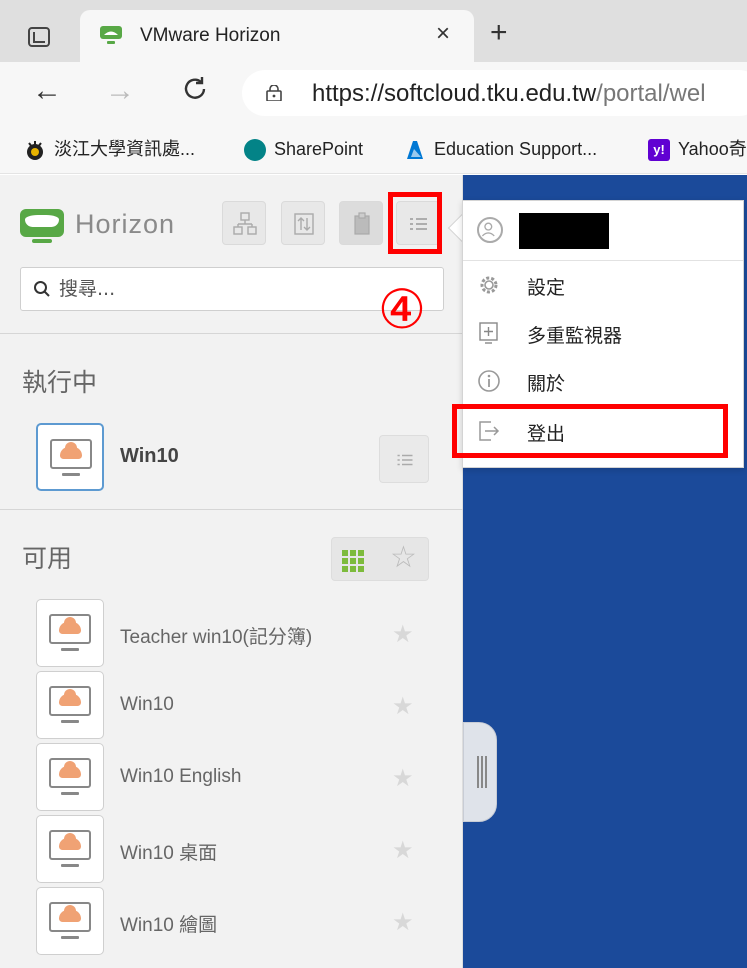 This screenshot has width=747, height=968. What do you see at coordinates (70, 457) in the screenshot?
I see `running-desktop-icon` at bounding box center [70, 457].